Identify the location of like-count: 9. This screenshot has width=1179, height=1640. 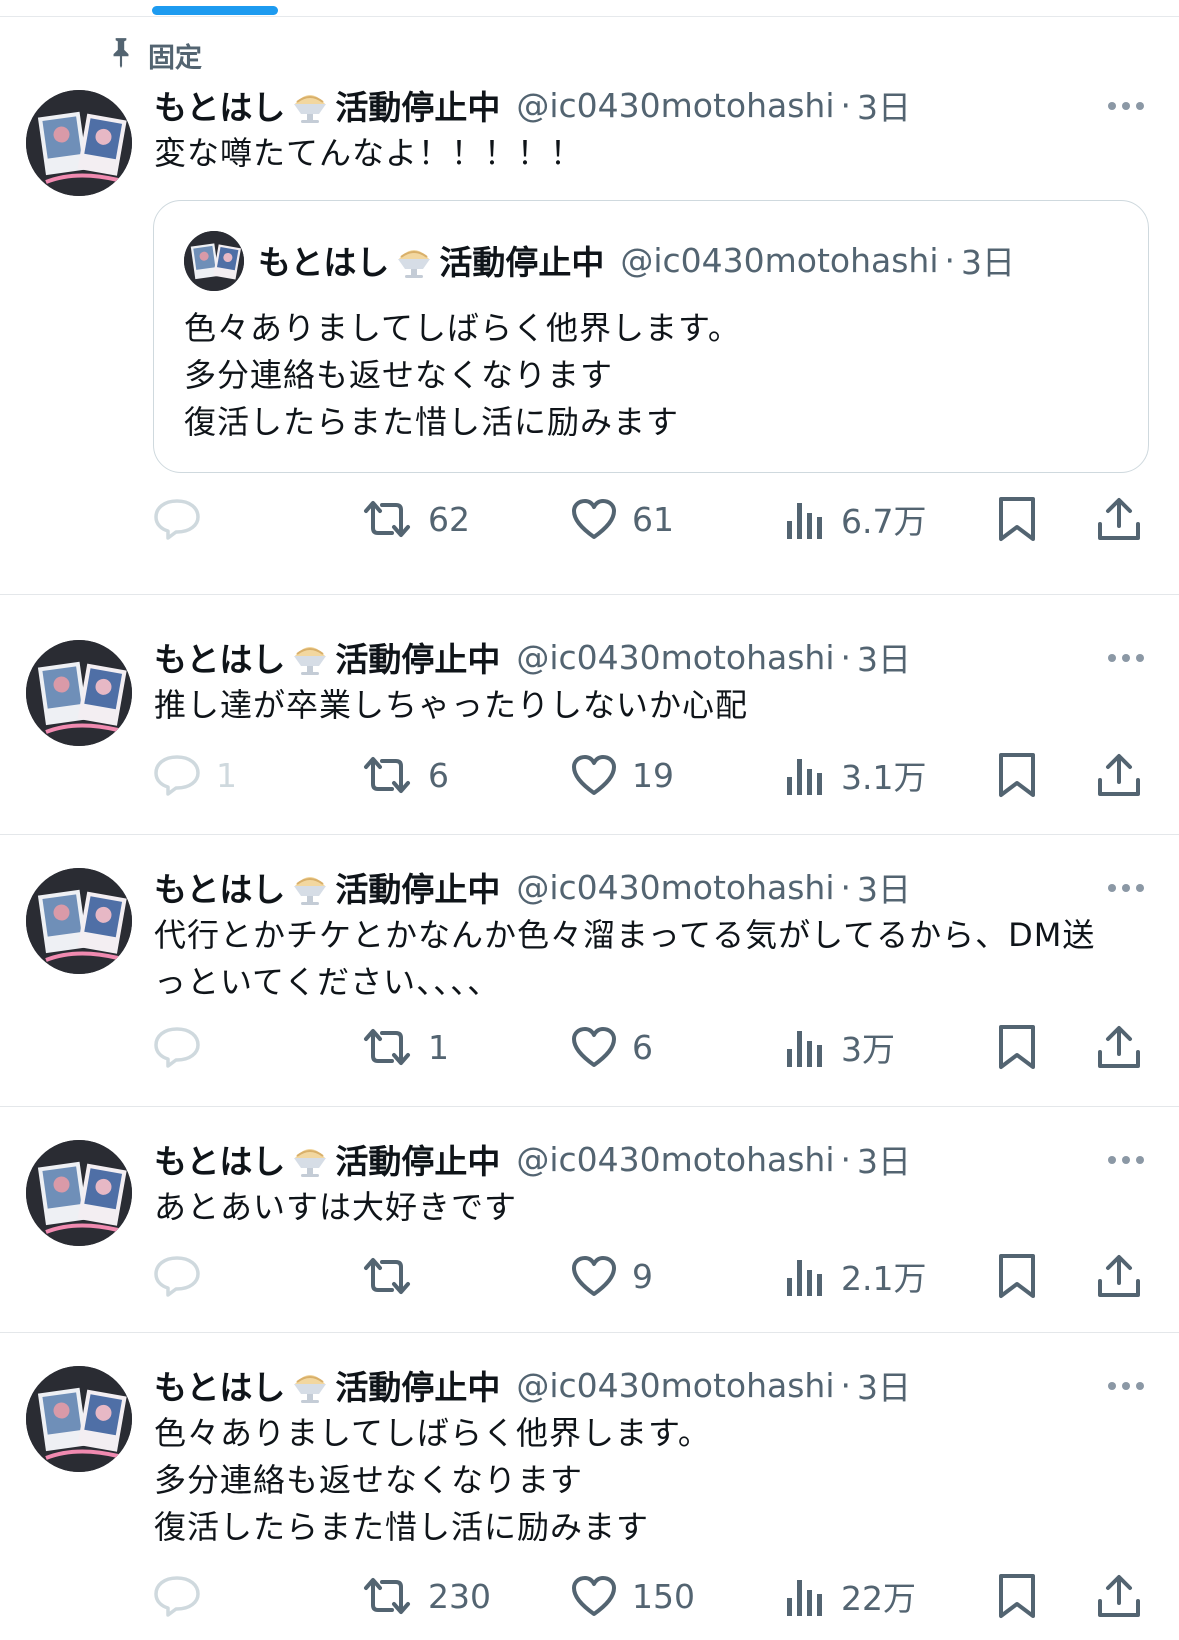
(642, 1276).